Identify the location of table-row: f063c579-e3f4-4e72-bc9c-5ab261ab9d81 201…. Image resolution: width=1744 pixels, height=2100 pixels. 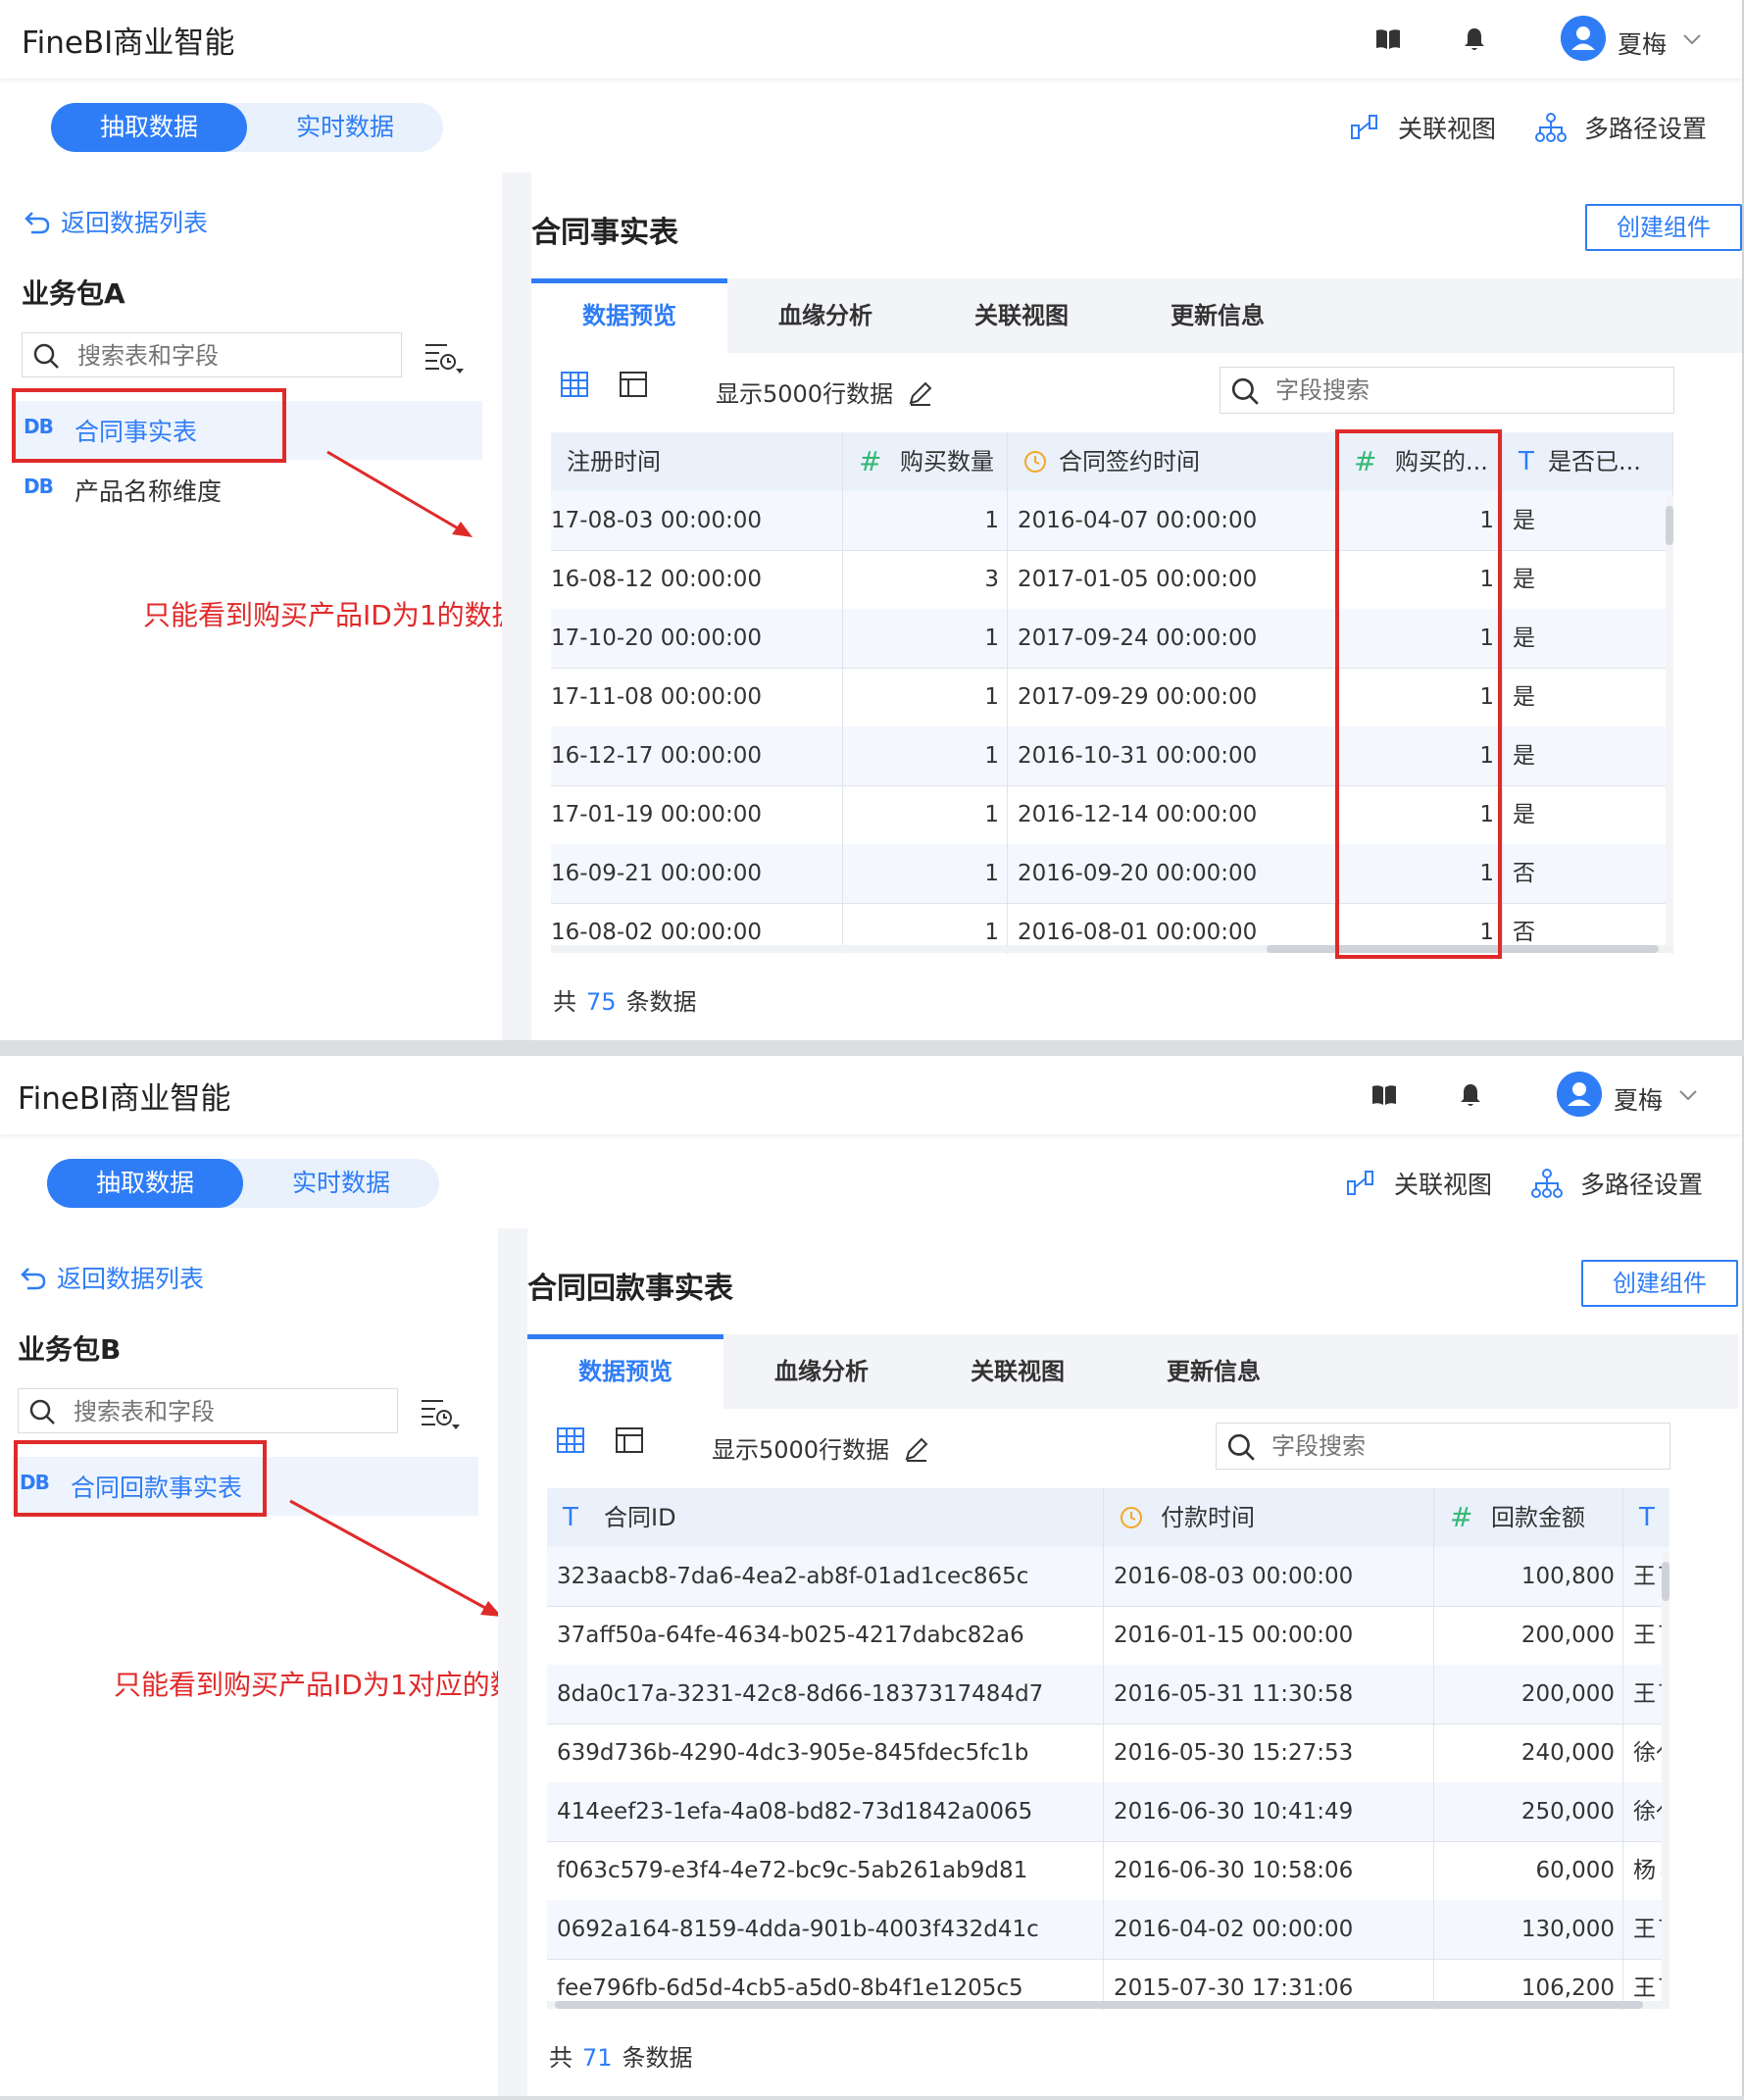
(1108, 1871).